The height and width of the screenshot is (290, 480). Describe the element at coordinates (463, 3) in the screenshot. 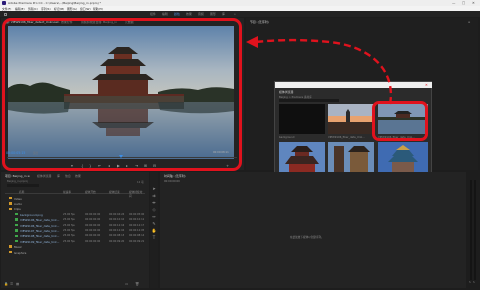

I see `maximize-button: □` at that location.